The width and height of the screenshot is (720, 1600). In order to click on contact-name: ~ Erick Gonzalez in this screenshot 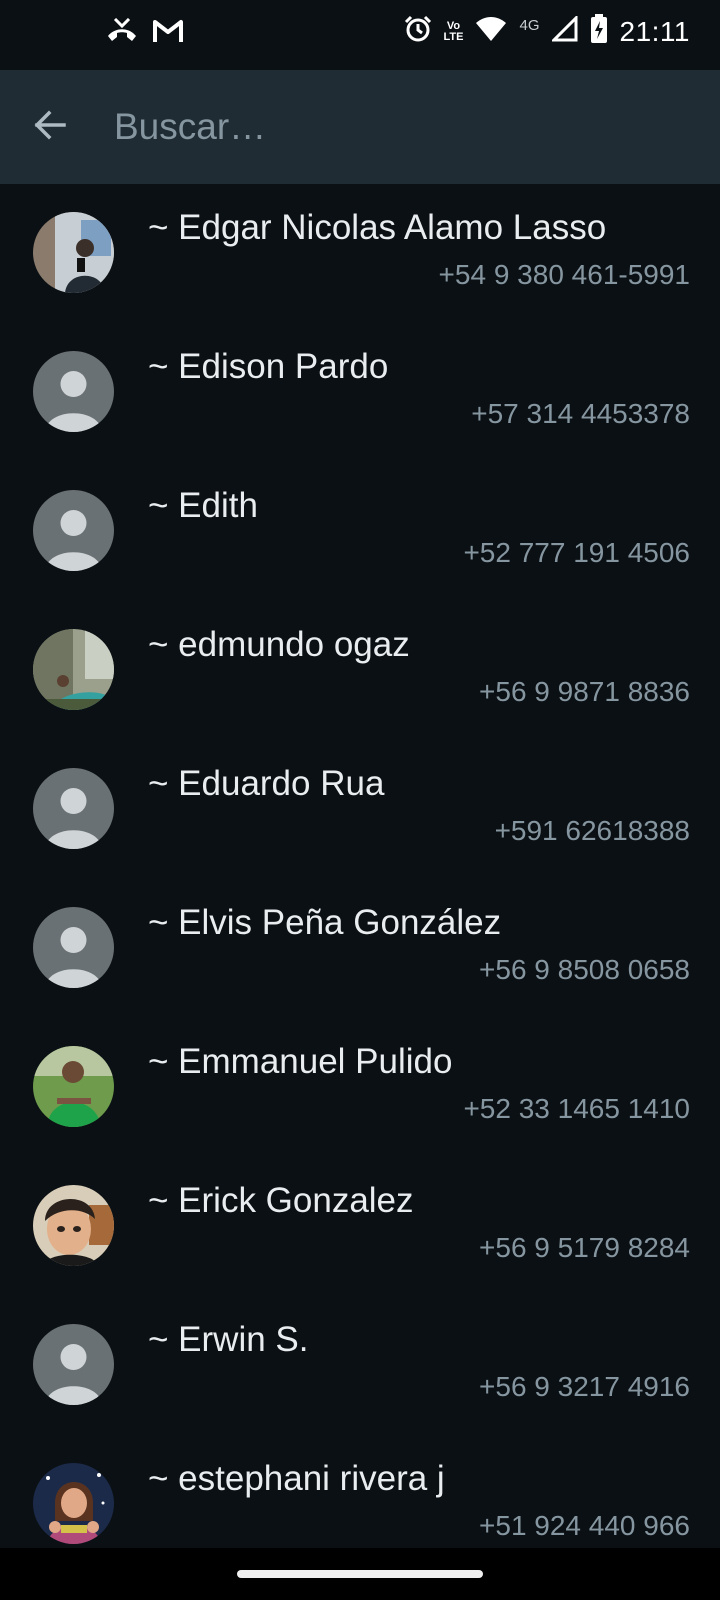, I will do `click(281, 1200)`.